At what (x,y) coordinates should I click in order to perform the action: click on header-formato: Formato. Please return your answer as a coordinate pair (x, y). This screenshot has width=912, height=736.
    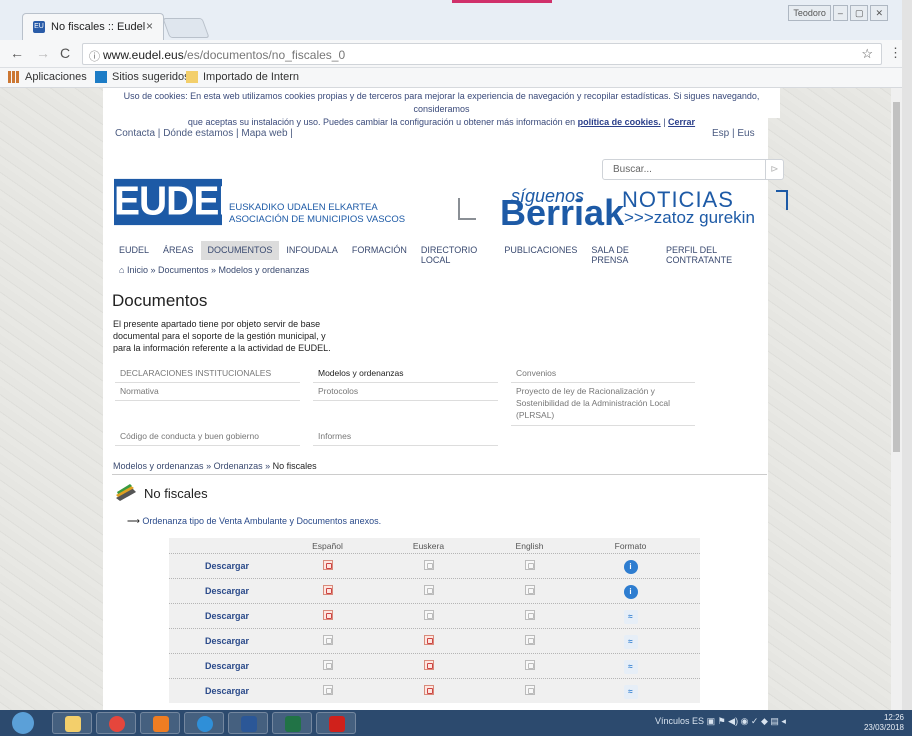
    Looking at the image, I should click on (630, 546).